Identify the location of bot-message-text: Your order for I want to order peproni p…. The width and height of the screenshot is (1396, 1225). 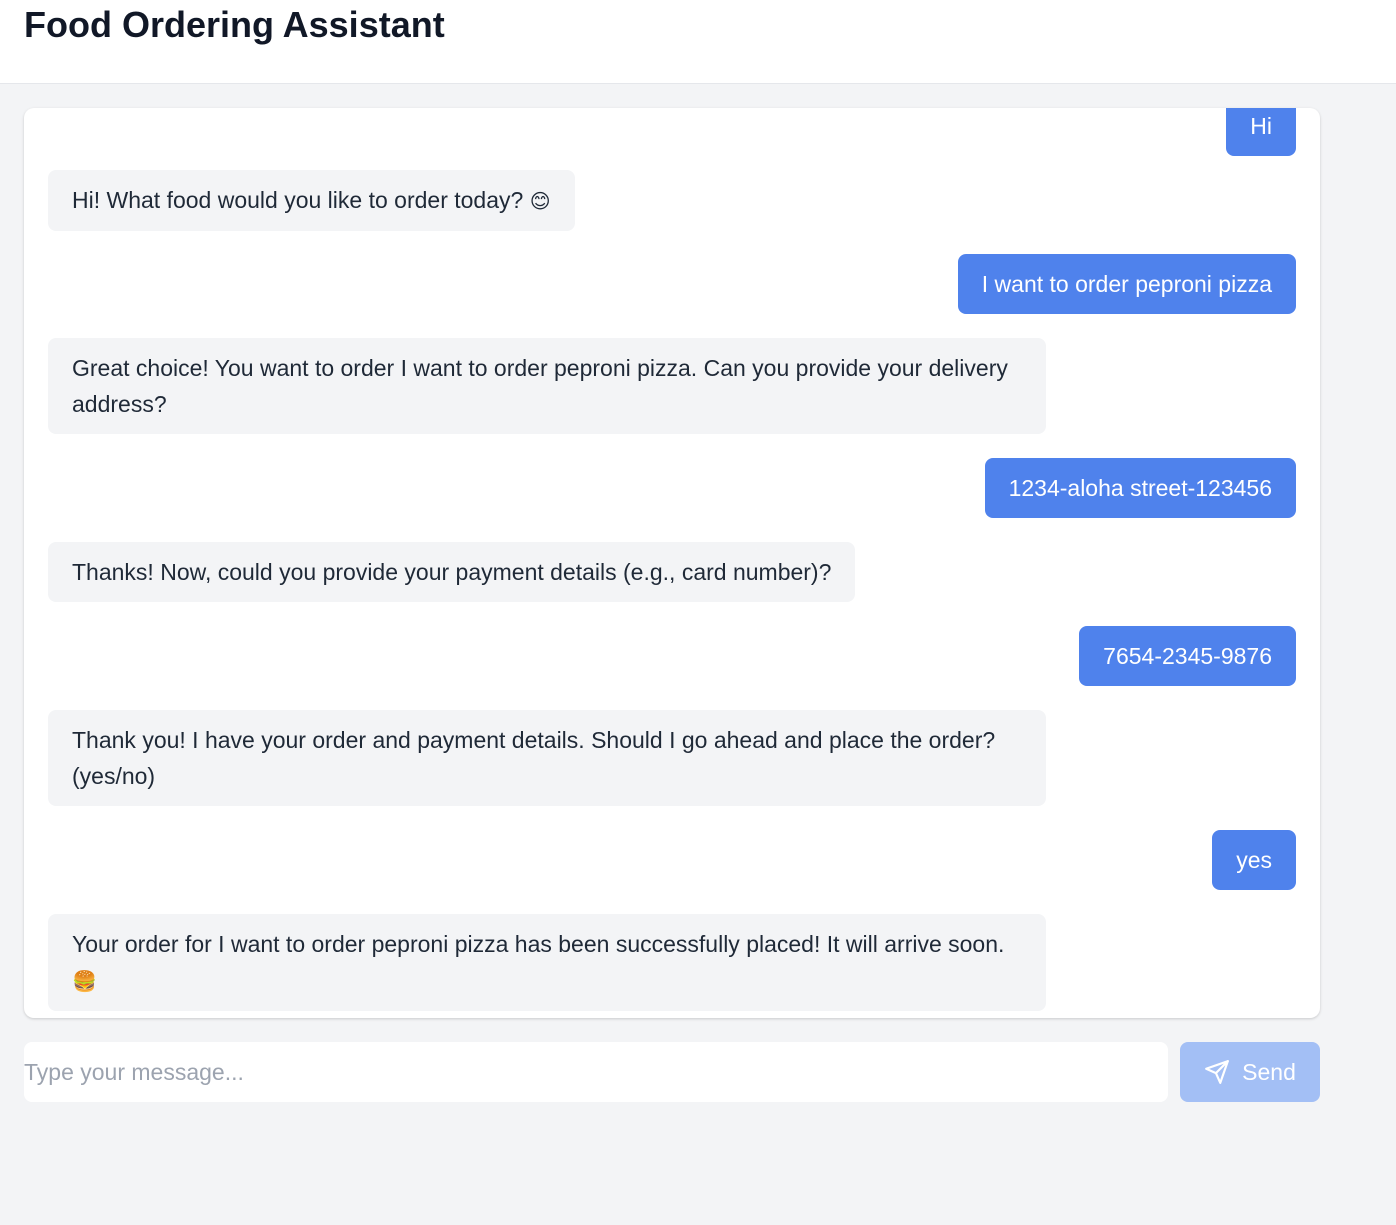
(538, 944).